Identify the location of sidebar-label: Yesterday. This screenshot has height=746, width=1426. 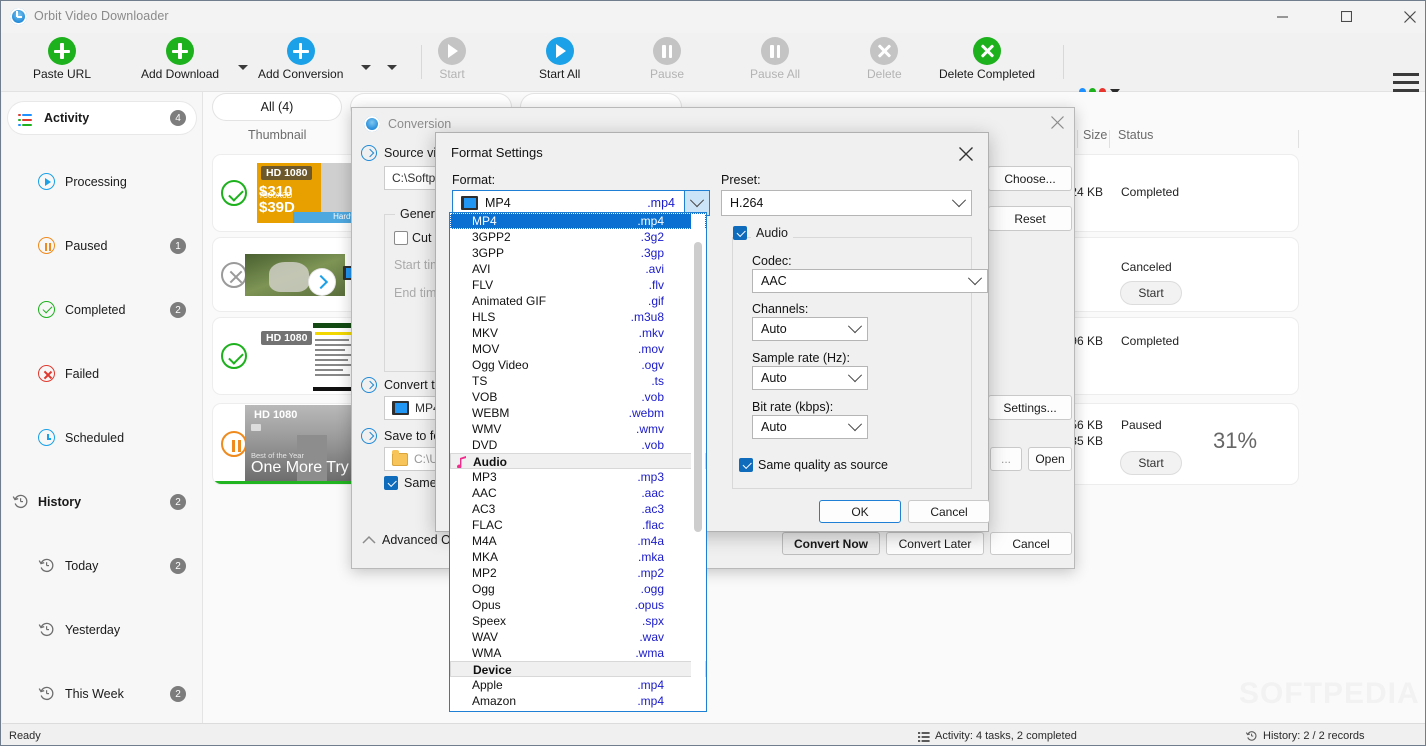
(93, 630).